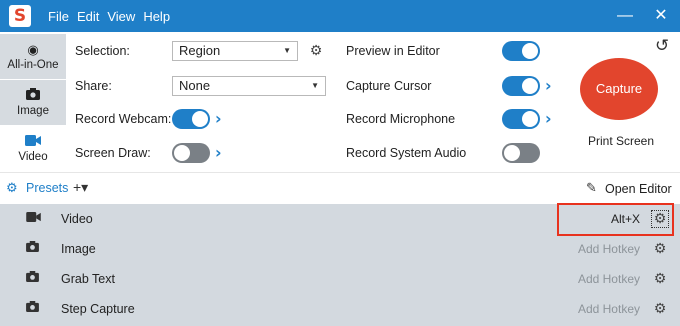  What do you see at coordinates (191, 119) in the screenshot?
I see `record-webcam-toggle` at bounding box center [191, 119].